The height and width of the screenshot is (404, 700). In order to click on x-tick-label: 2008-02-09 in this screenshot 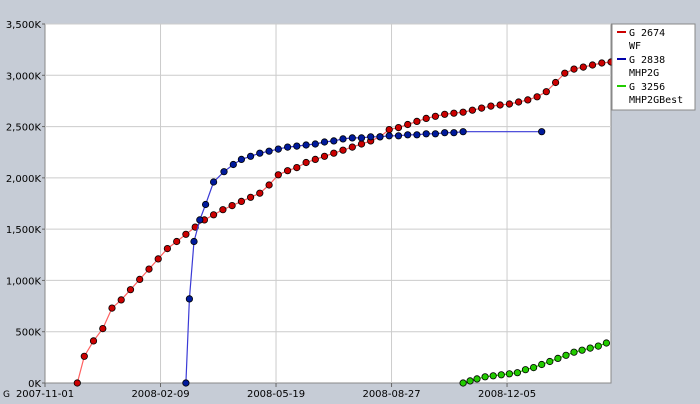, I will do `click(160, 394)`.